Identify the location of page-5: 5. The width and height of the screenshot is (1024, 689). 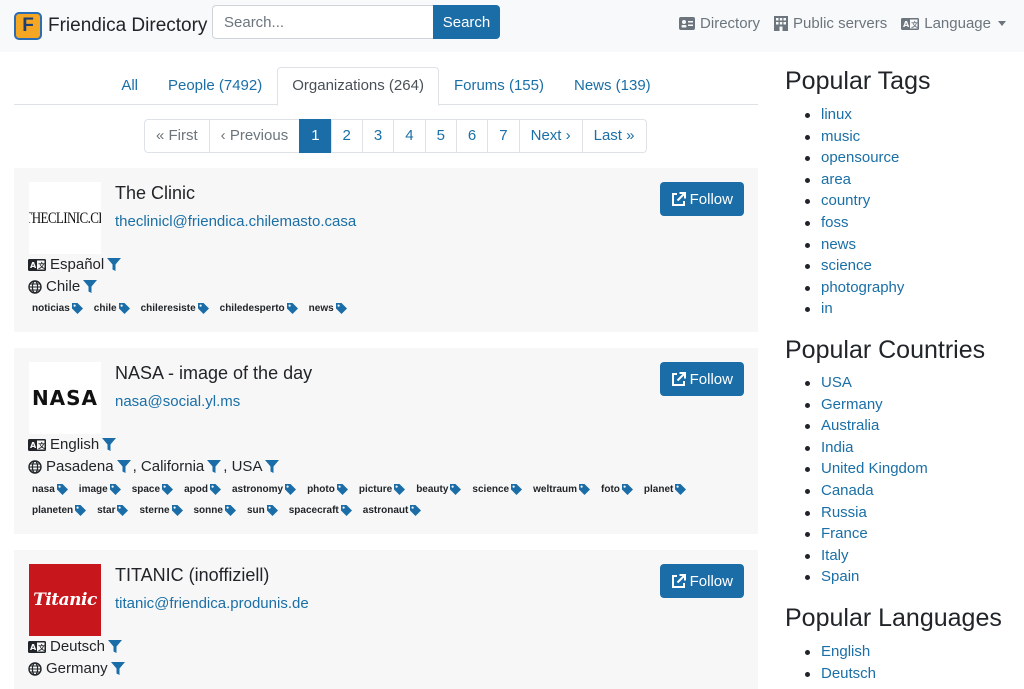
(440, 136).